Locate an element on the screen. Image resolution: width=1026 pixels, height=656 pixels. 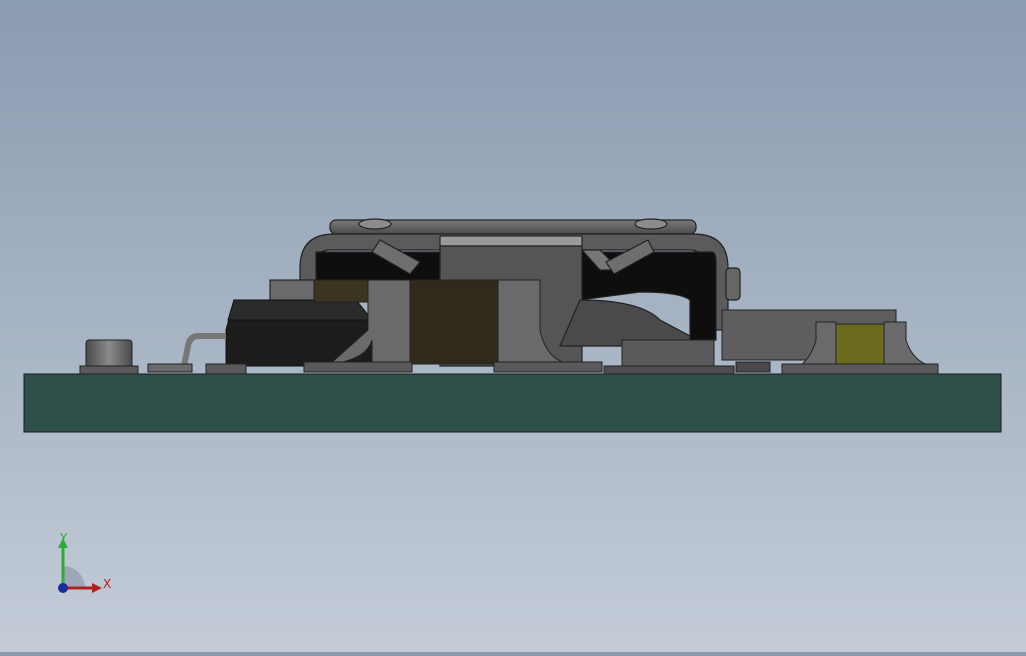
small-part-left is located at coordinates (163, 357).